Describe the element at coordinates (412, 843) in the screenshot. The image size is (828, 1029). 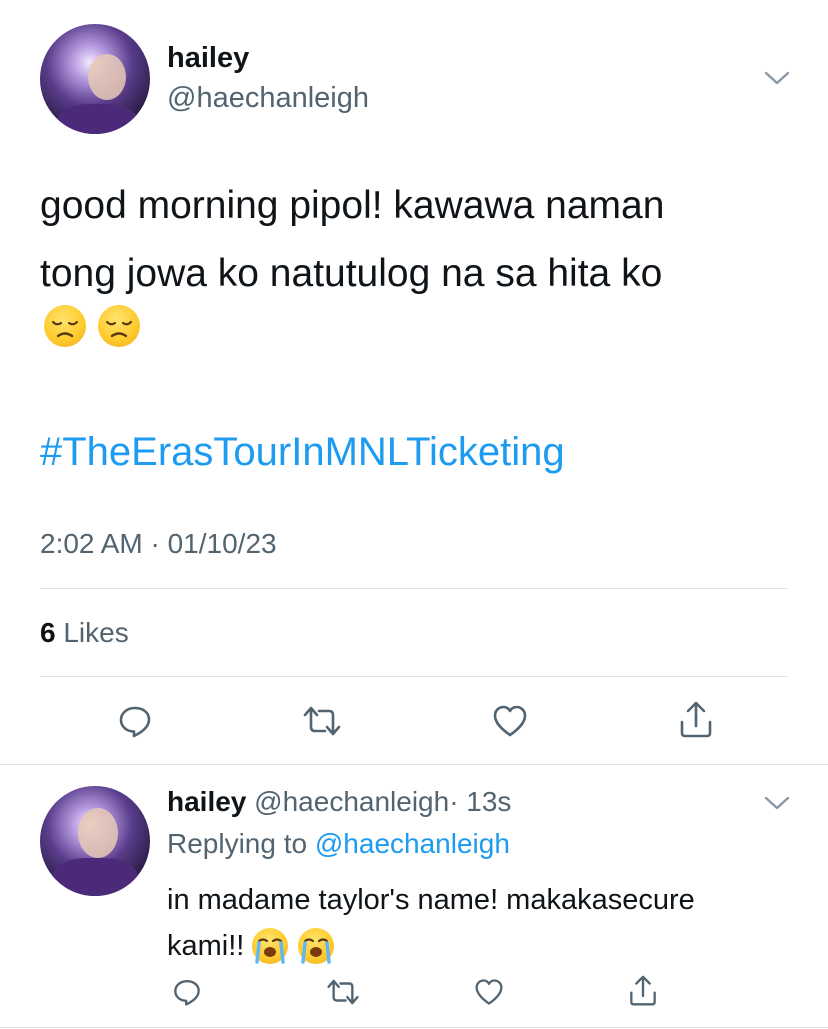
I see `replying-to-handle: @haechanleigh` at that location.